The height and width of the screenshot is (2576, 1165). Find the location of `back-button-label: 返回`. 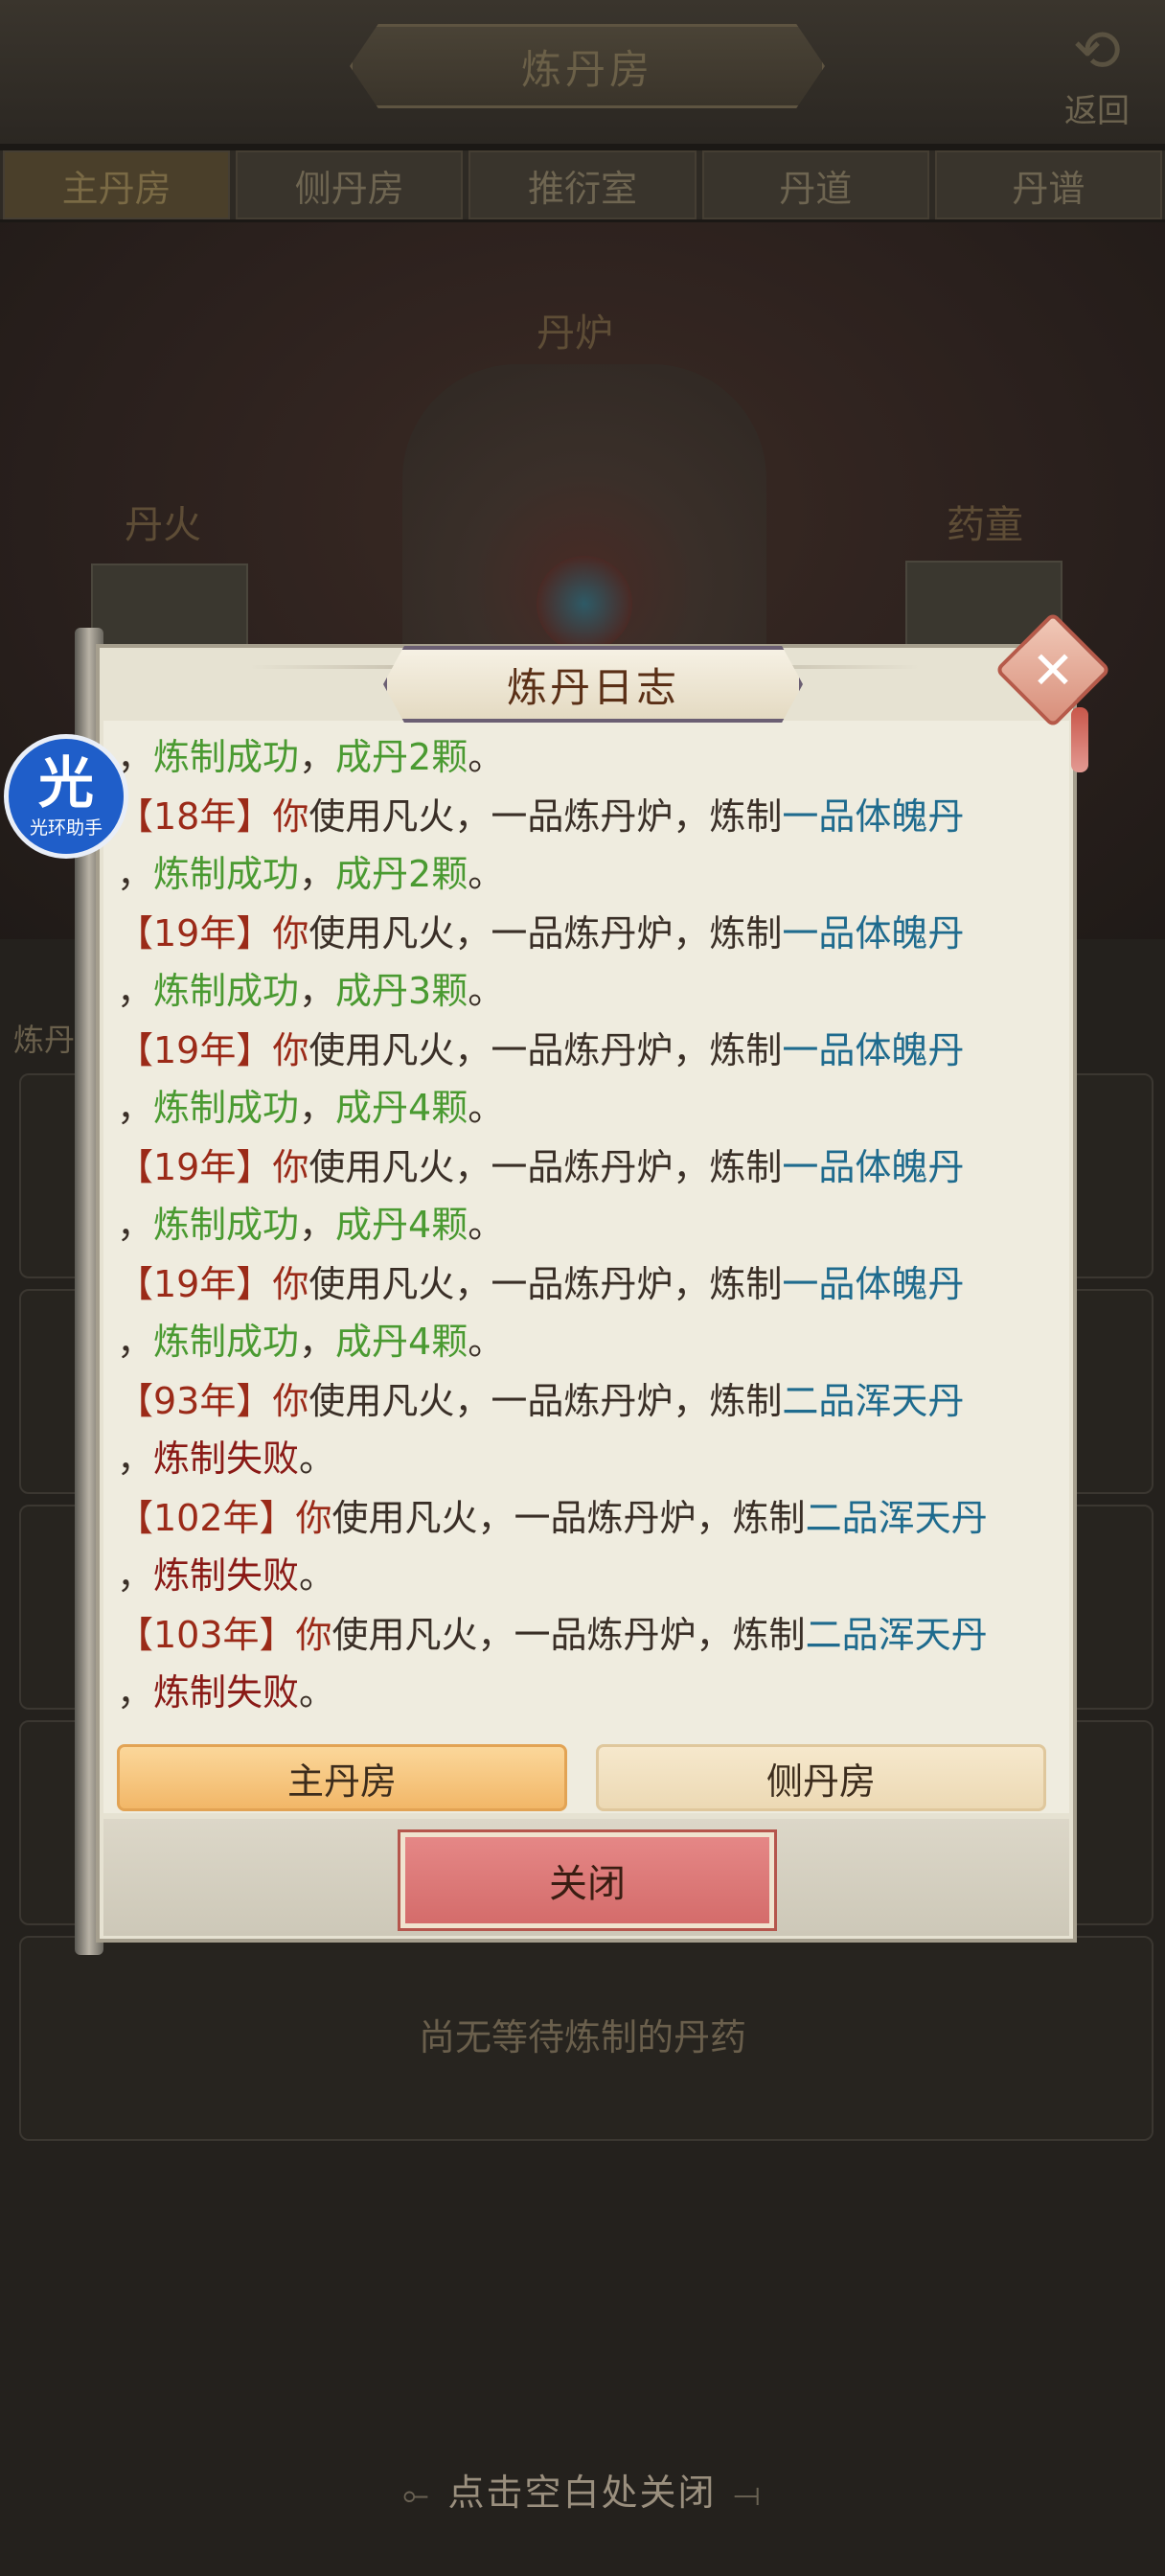

back-button-label: 返回 is located at coordinates (1097, 111).